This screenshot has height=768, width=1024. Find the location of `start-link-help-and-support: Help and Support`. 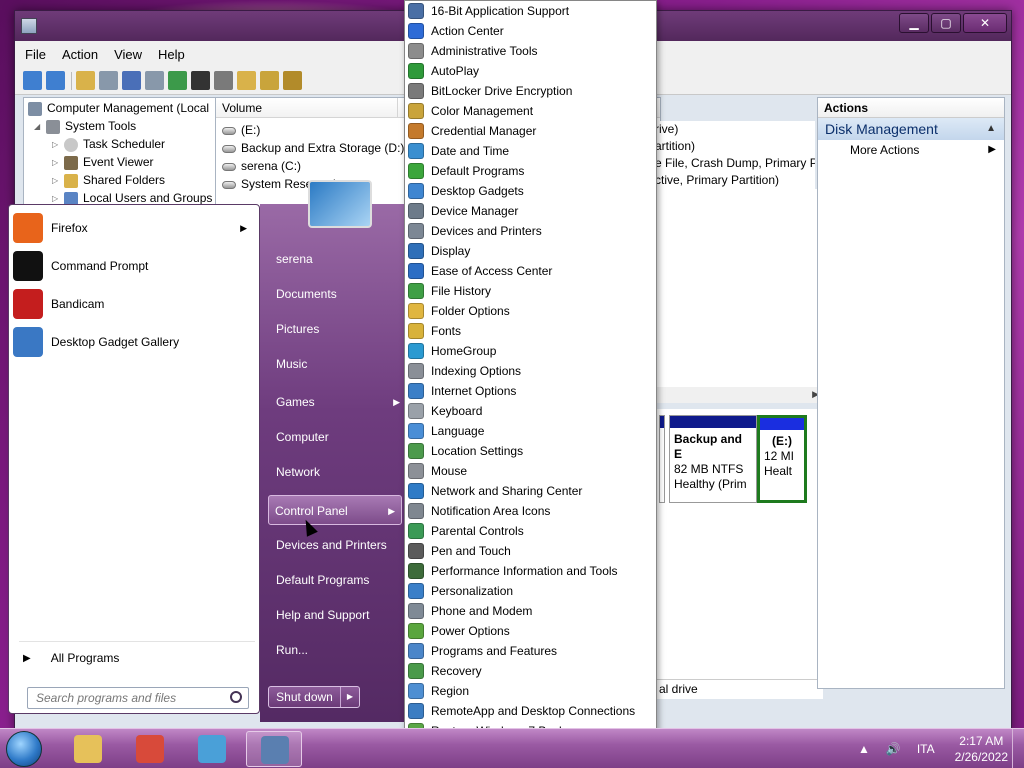

start-link-help-and-support: Help and Support is located at coordinates (339, 615).